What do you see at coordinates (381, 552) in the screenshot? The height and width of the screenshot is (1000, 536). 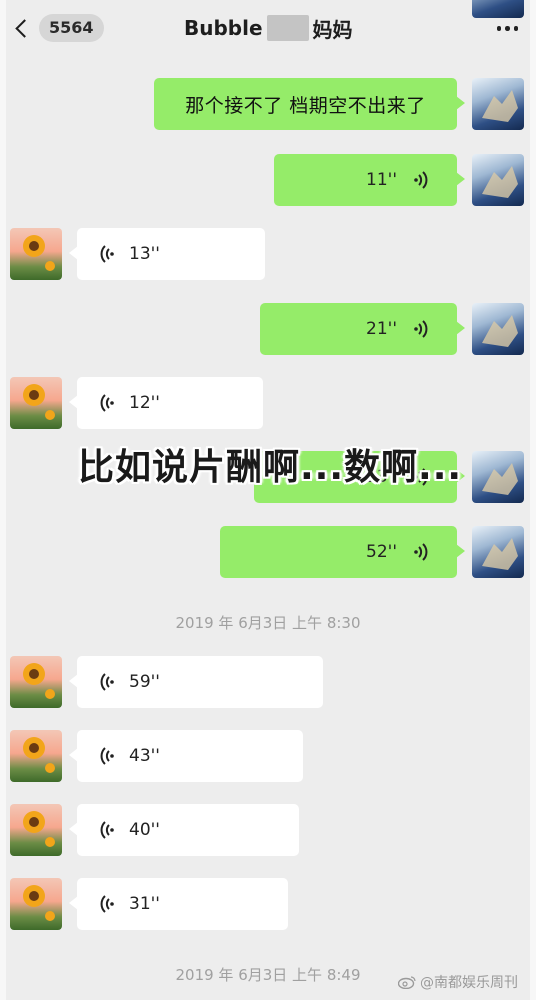 I see `voice-duration: 52''` at bounding box center [381, 552].